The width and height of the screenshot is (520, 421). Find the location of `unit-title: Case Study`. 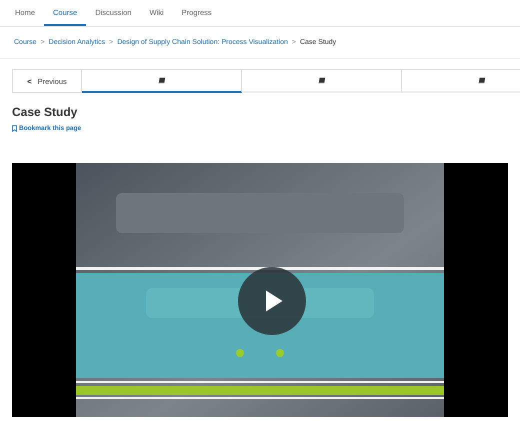

unit-title: Case Study is located at coordinates (45, 112).